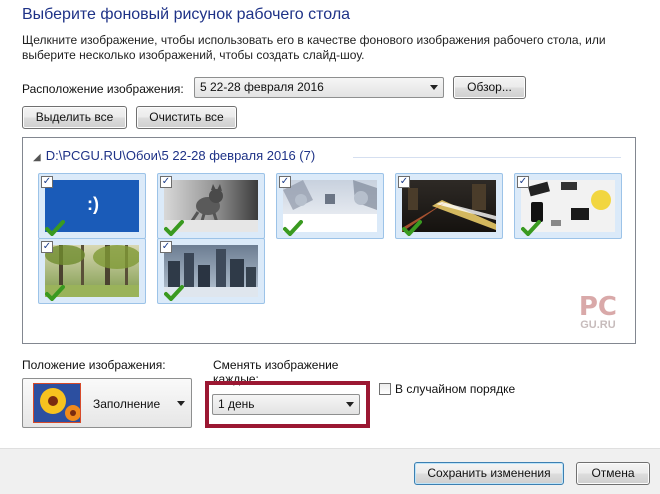  Describe the element at coordinates (236, 404) in the screenshot. I see `change-interval-value: 1 день` at that location.